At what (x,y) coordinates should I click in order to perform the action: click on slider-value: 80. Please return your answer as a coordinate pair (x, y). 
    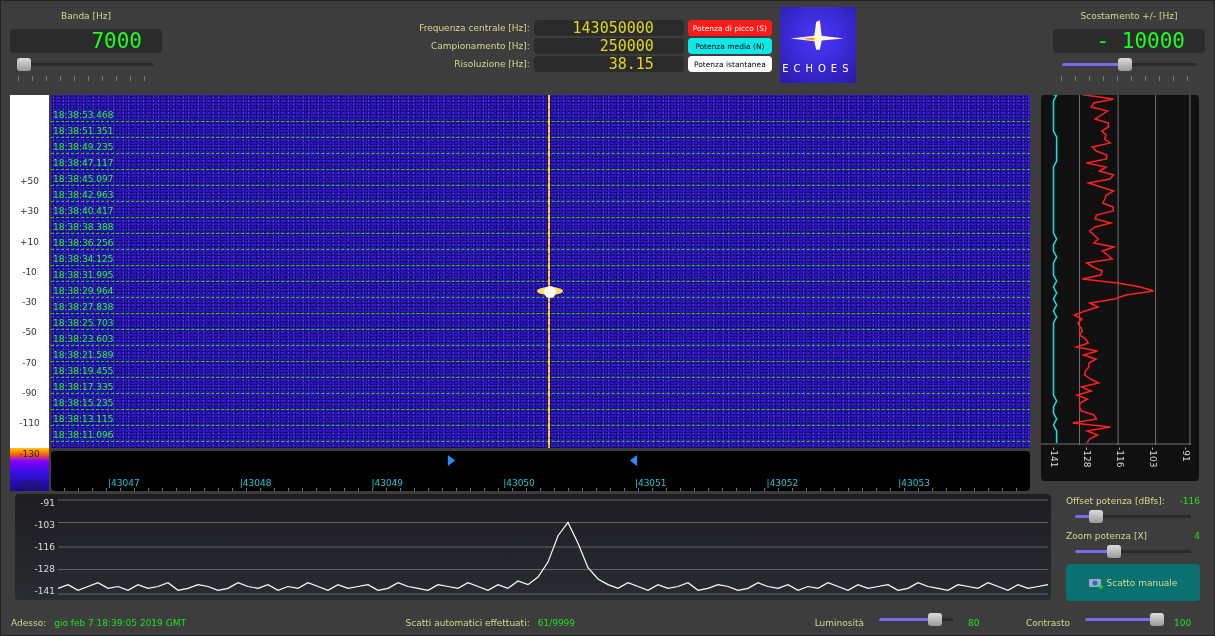
    Looking at the image, I should click on (974, 622).